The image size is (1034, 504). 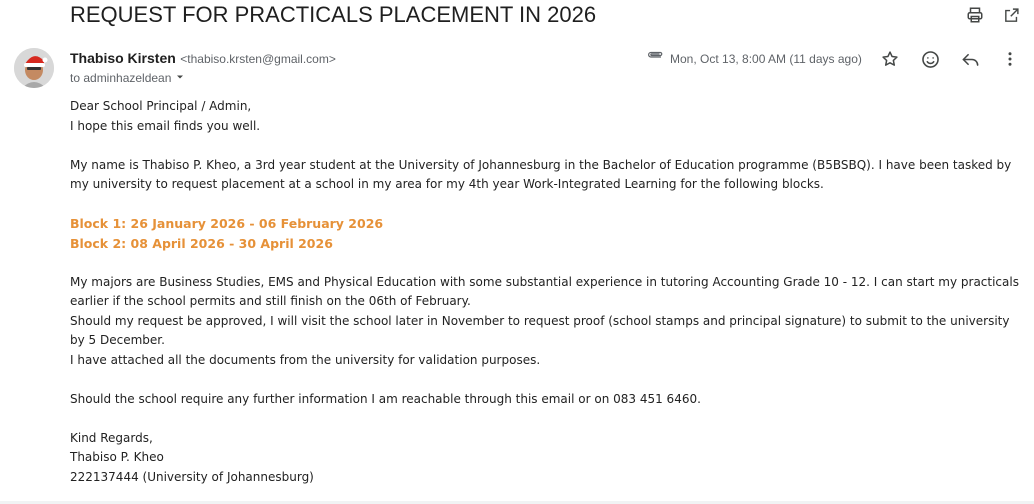 I want to click on recipient-label: to adminhazeldean, so click(x=121, y=78).